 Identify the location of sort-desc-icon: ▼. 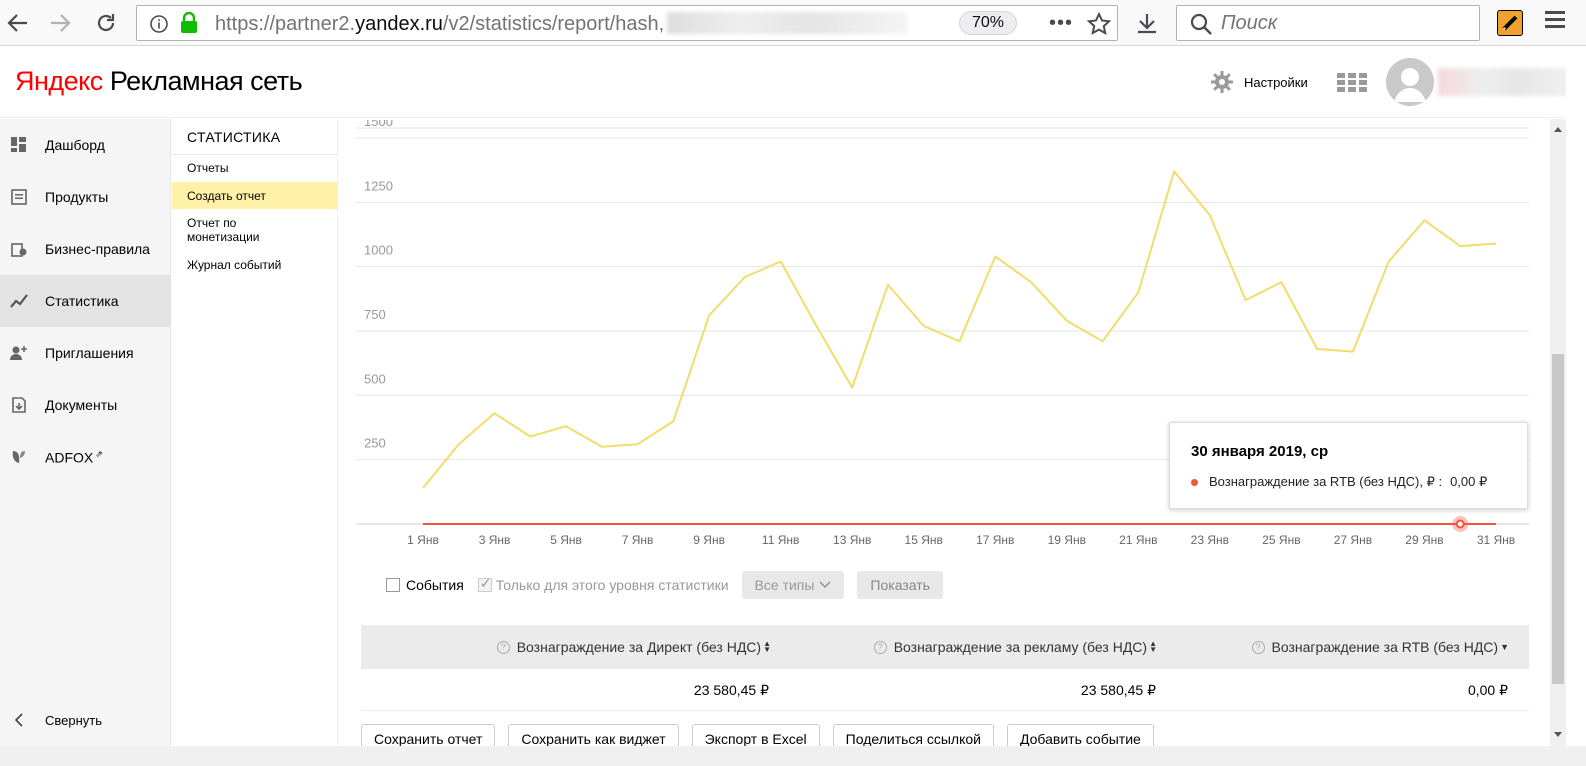
(1504, 647).